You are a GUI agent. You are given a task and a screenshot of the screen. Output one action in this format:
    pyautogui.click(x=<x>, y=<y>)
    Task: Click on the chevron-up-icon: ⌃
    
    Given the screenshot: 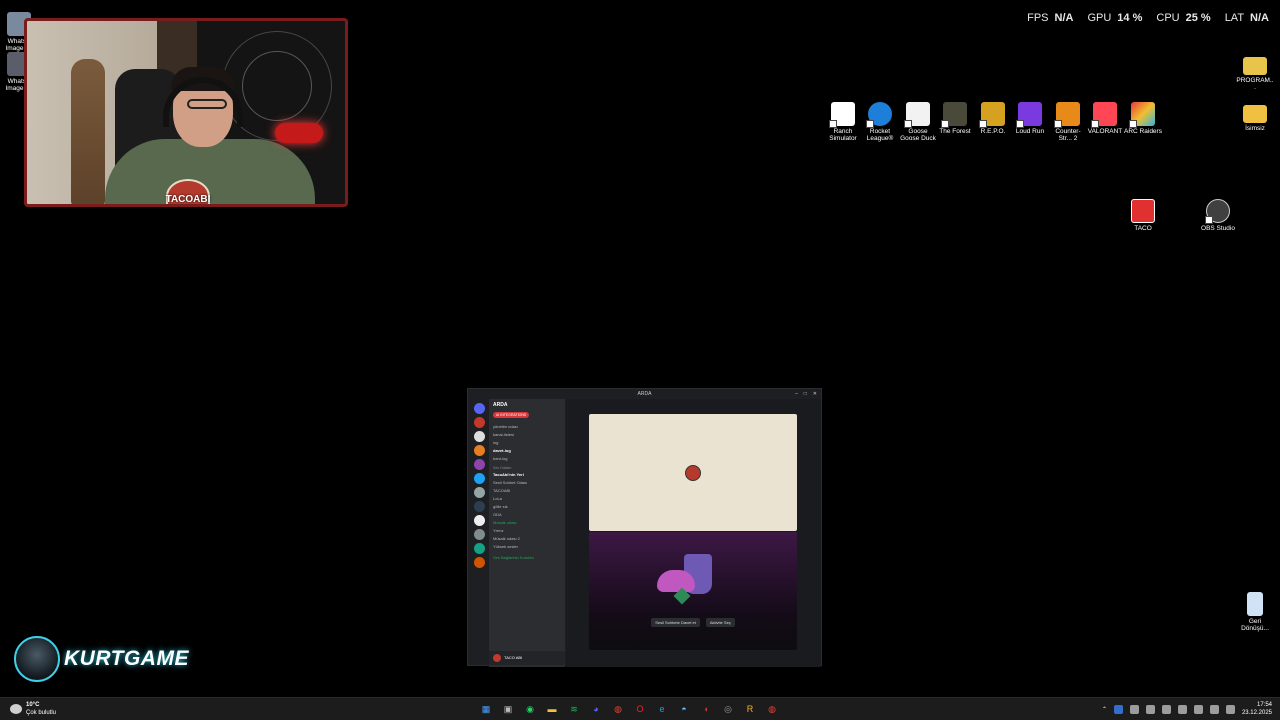 What is the action you would take?
    pyautogui.click(x=1104, y=709)
    